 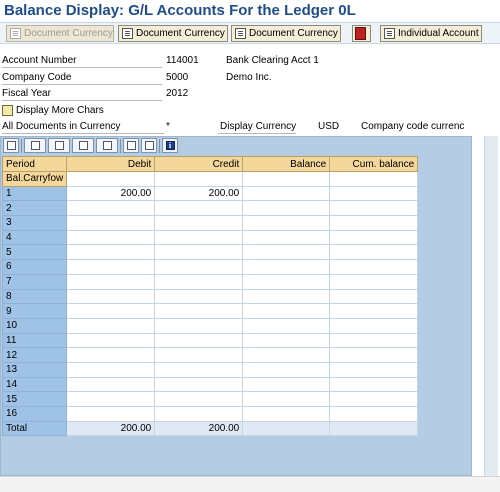 What do you see at coordinates (34, 193) in the screenshot?
I see `cell-period: 1` at bounding box center [34, 193].